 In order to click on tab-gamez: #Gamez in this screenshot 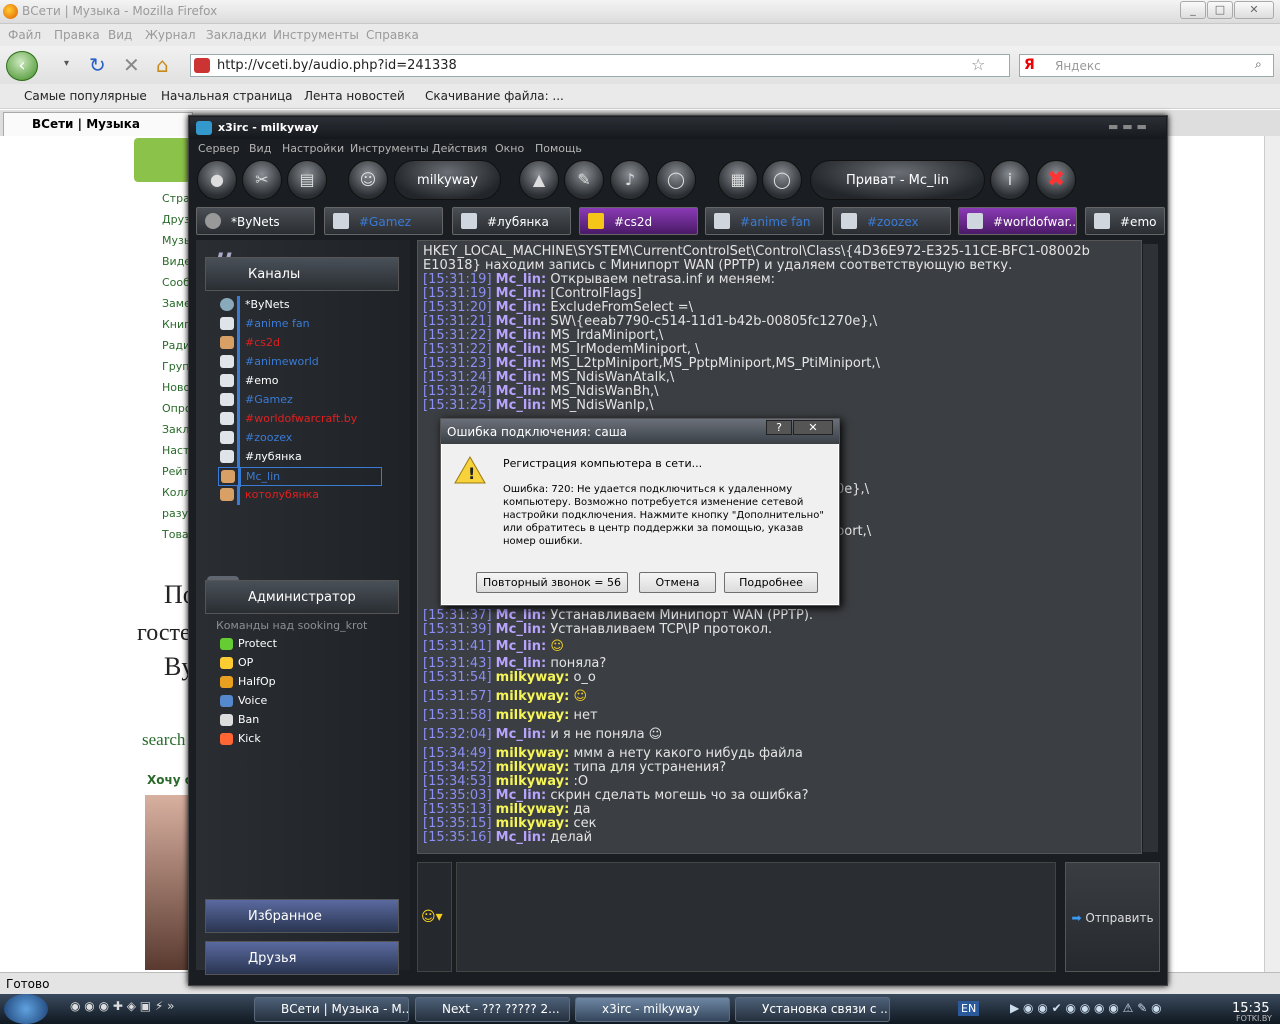, I will do `click(383, 221)`.